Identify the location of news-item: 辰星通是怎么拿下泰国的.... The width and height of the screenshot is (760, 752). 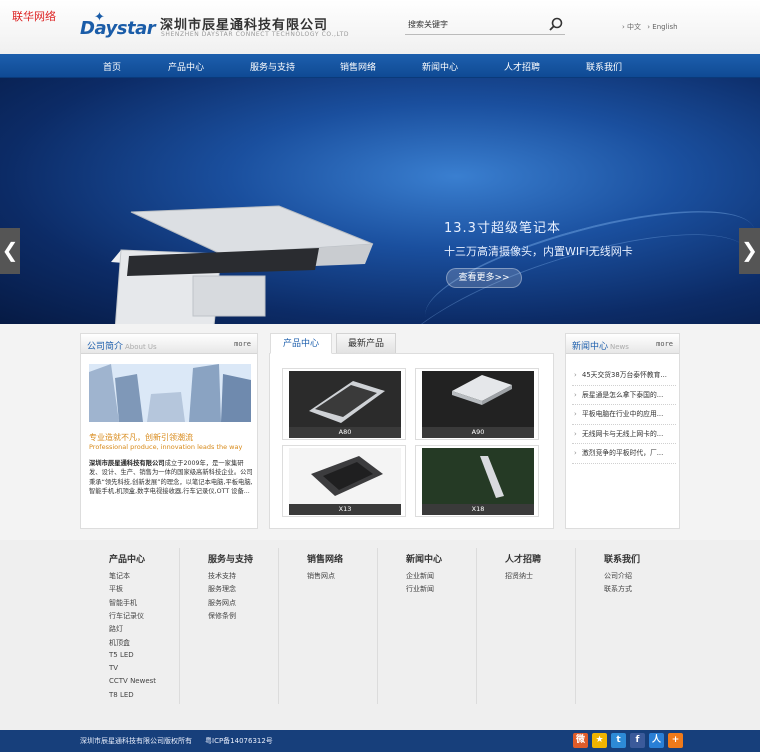
(624, 395).